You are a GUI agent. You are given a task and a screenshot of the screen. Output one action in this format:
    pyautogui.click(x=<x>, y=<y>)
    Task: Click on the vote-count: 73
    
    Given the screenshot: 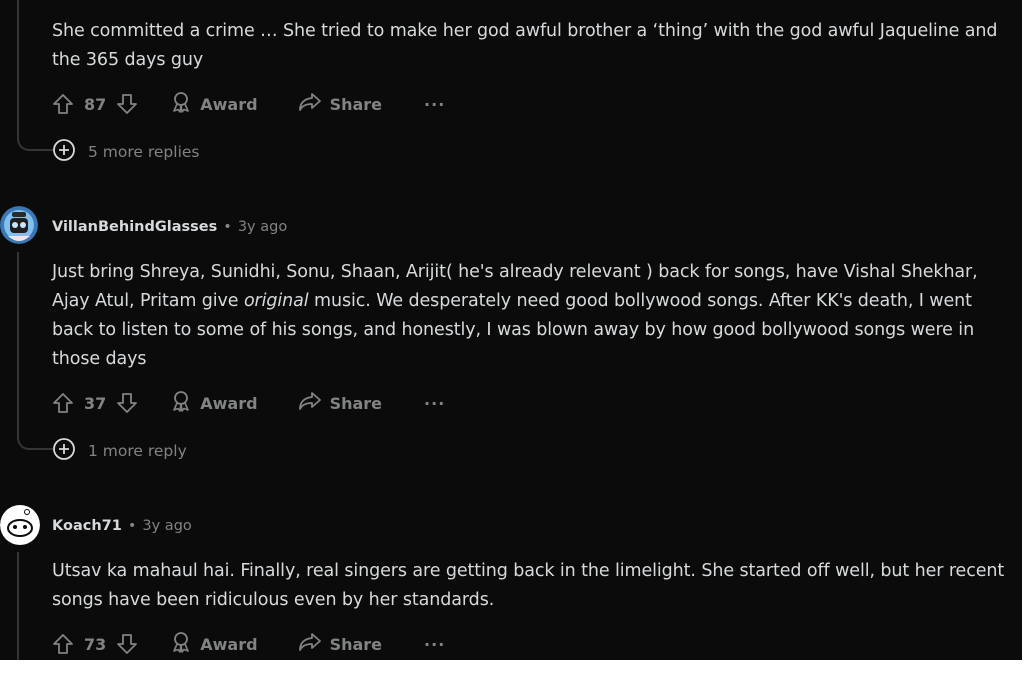 What is the action you would take?
    pyautogui.click(x=95, y=644)
    